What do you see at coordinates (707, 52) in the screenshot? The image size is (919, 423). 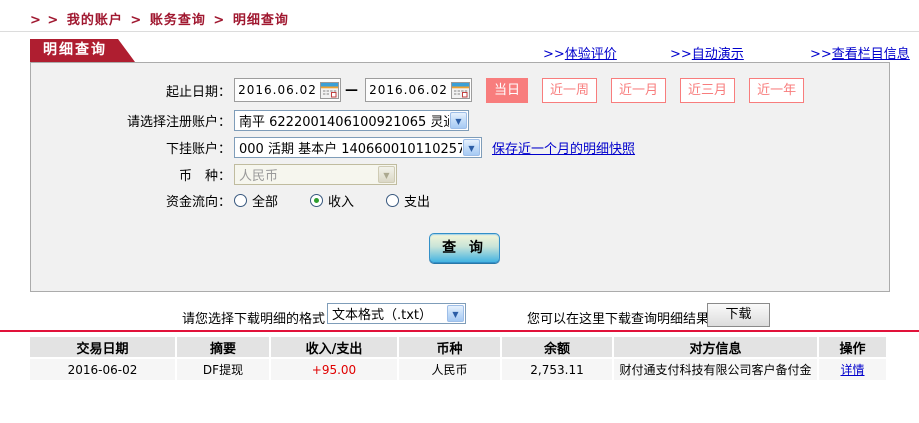 I see `link-auto-demo: >>自动演示` at bounding box center [707, 52].